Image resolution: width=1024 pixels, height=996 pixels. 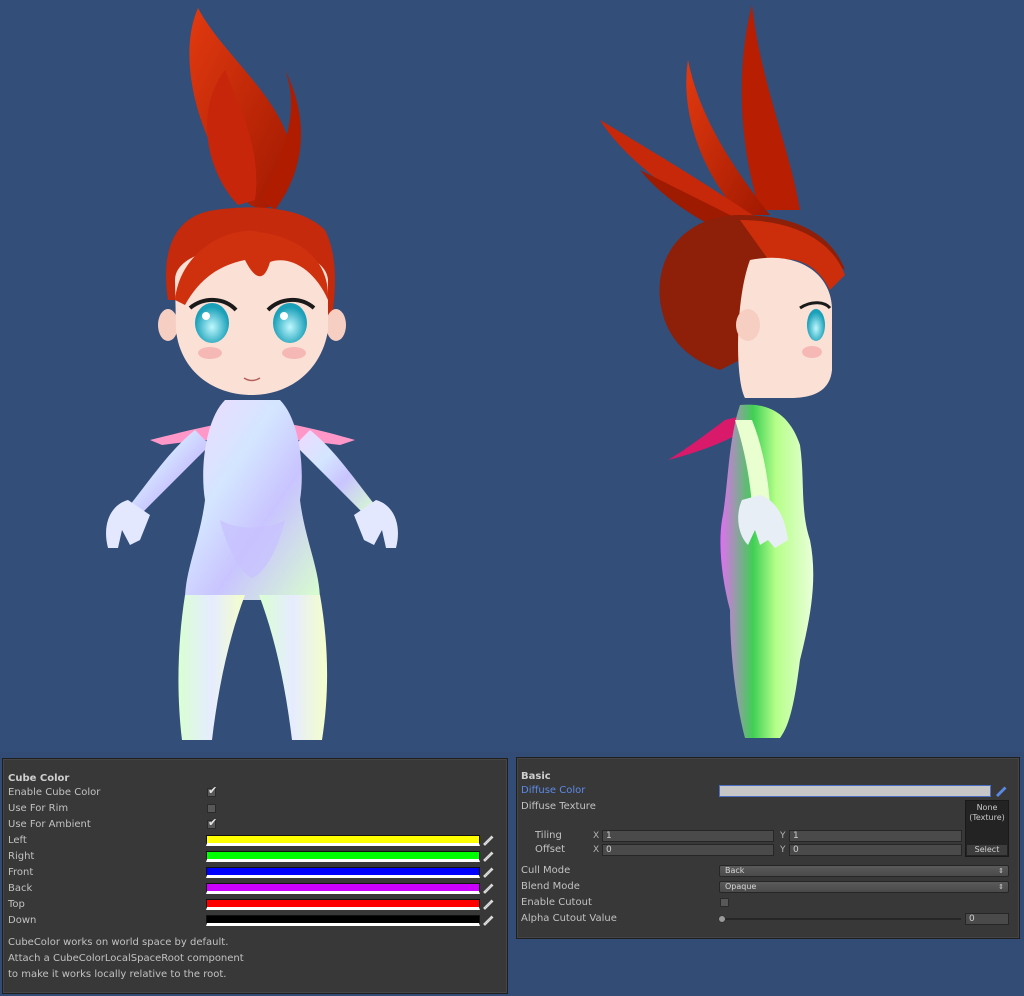 I want to click on color-right-swatch, so click(x=343, y=856).